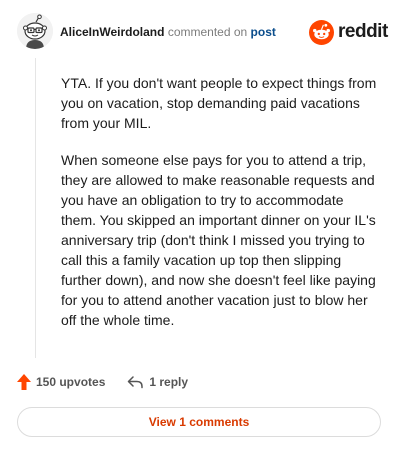 The height and width of the screenshot is (456, 400). I want to click on reply-button: 1 reply, so click(157, 382).